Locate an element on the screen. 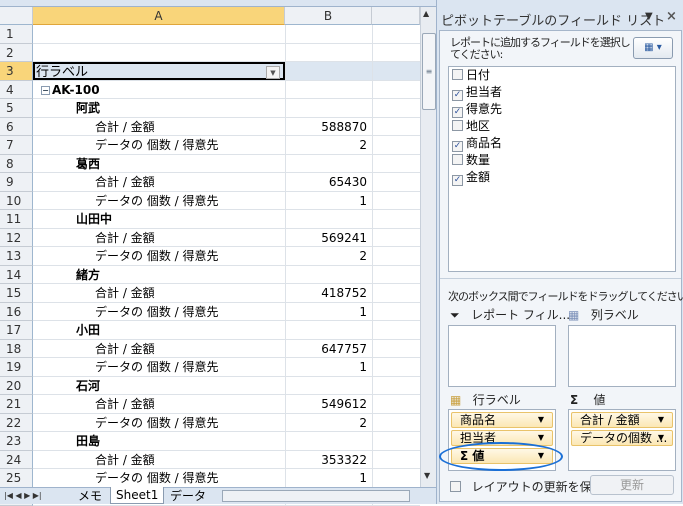 This screenshot has width=683, height=506. field-item: ✓金額 is located at coordinates (562, 177).